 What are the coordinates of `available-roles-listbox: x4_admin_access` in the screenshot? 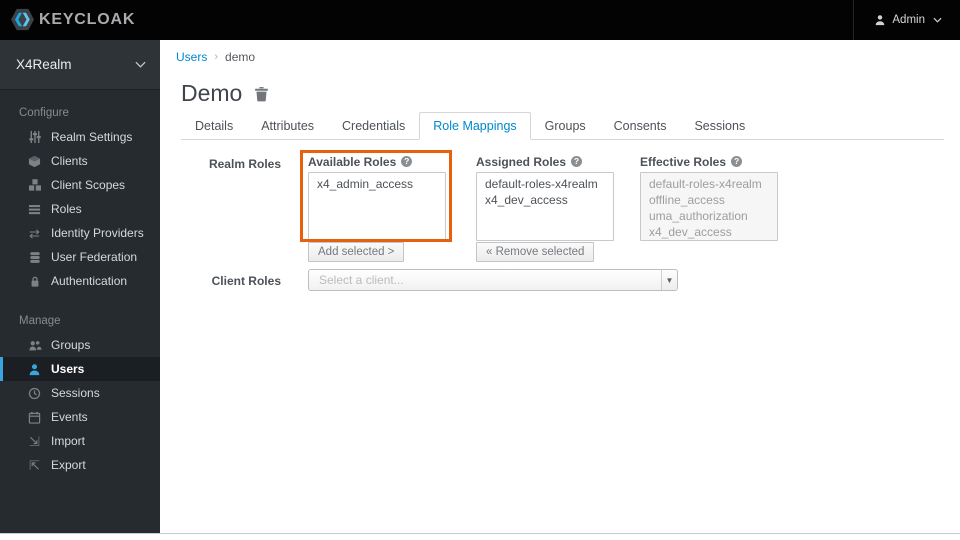 It's located at (377, 206).